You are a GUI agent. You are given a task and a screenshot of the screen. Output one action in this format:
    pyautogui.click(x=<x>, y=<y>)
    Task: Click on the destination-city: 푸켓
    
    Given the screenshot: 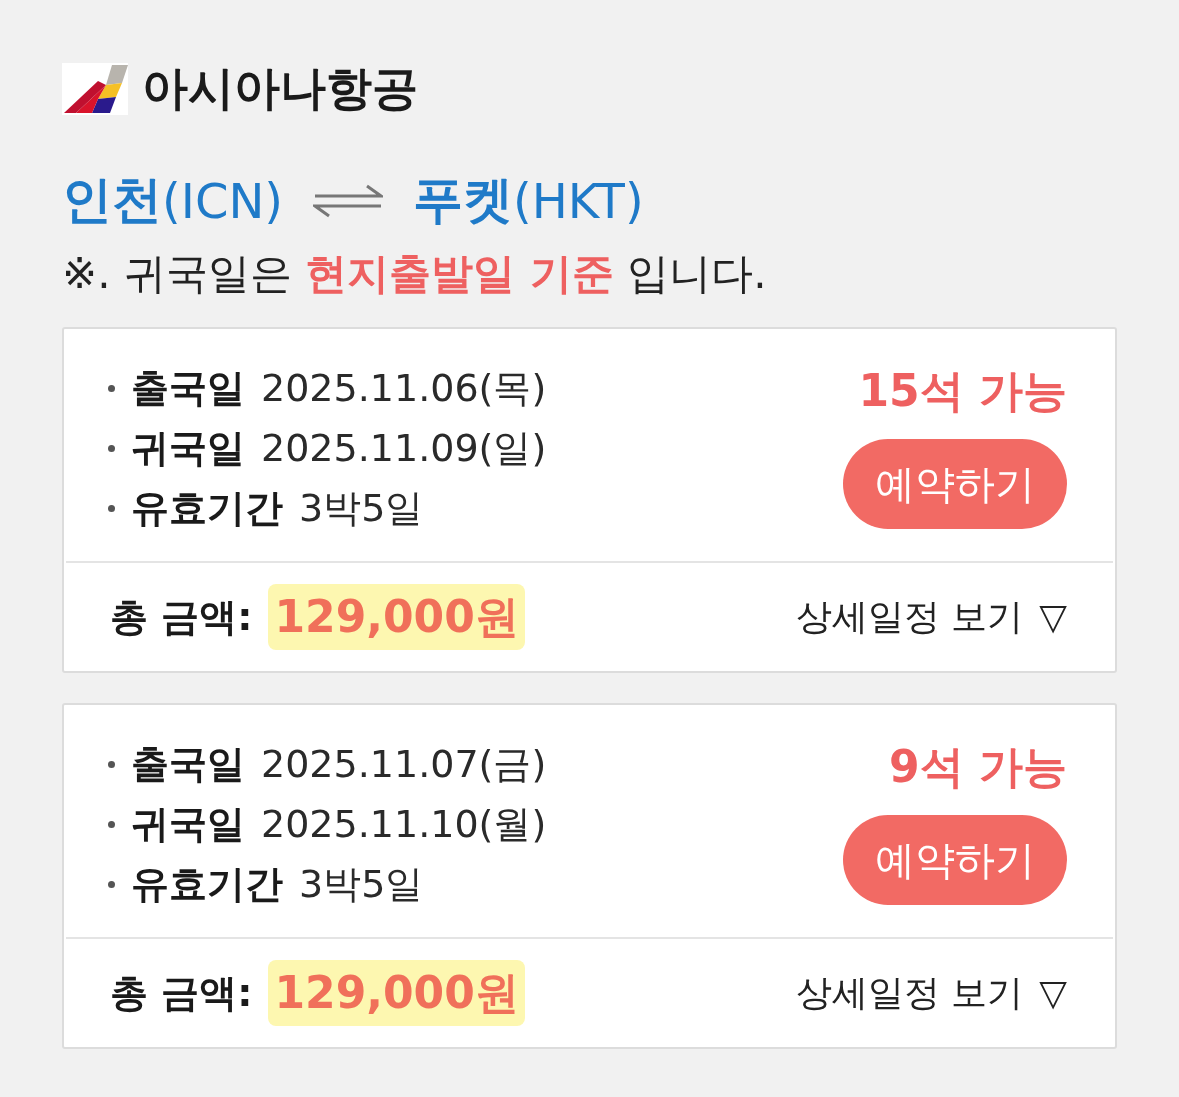 What is the action you would take?
    pyautogui.click(x=463, y=200)
    